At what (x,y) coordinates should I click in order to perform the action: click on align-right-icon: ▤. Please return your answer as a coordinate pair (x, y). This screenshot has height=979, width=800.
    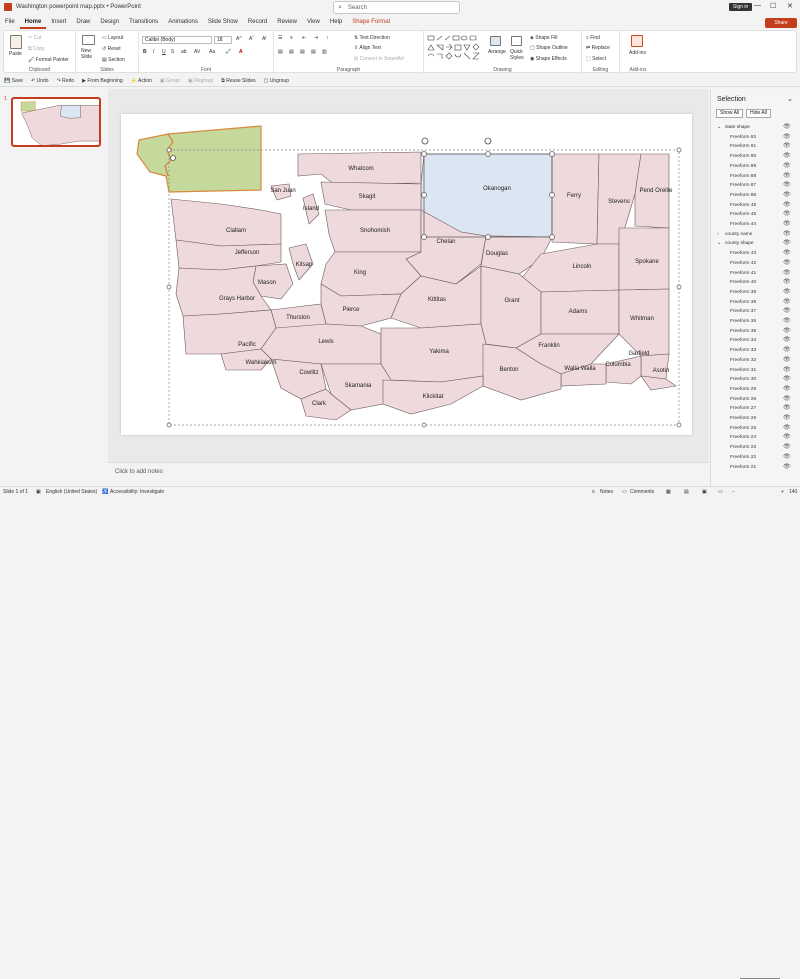
    Looking at the image, I should click on (302, 52).